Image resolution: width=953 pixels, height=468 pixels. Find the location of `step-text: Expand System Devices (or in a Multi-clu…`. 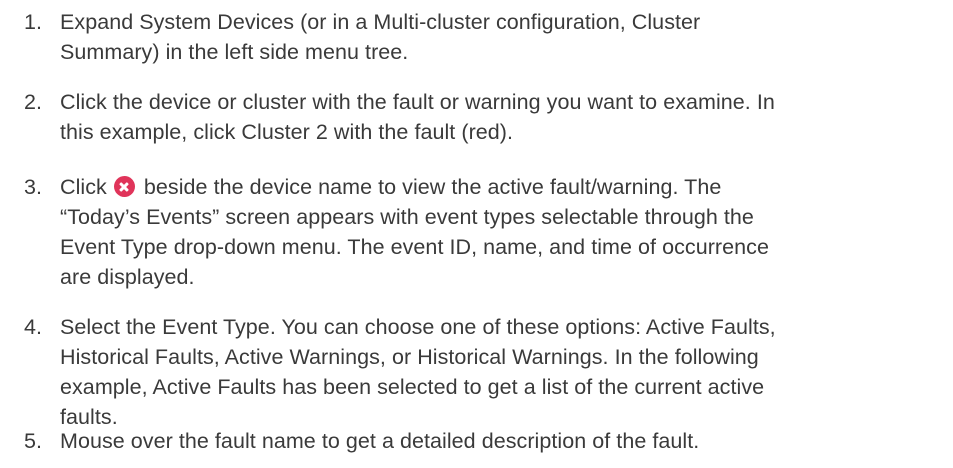

step-text: Expand System Devices (or in a Multi-clu… is located at coordinates (500, 37).